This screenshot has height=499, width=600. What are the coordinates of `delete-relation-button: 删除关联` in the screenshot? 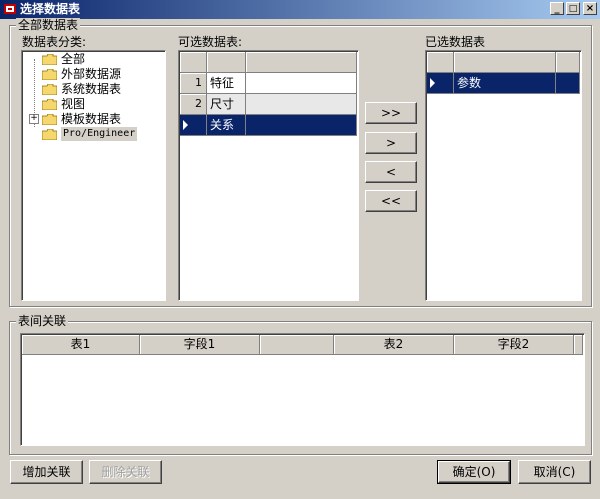 It's located at (125, 472).